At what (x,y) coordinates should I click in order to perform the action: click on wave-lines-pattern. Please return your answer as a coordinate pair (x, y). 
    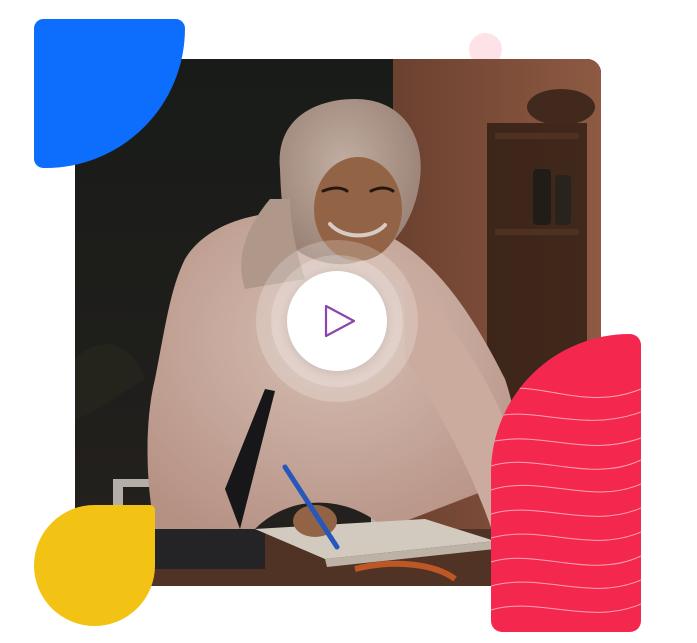
    Looking at the image, I should click on (566, 500).